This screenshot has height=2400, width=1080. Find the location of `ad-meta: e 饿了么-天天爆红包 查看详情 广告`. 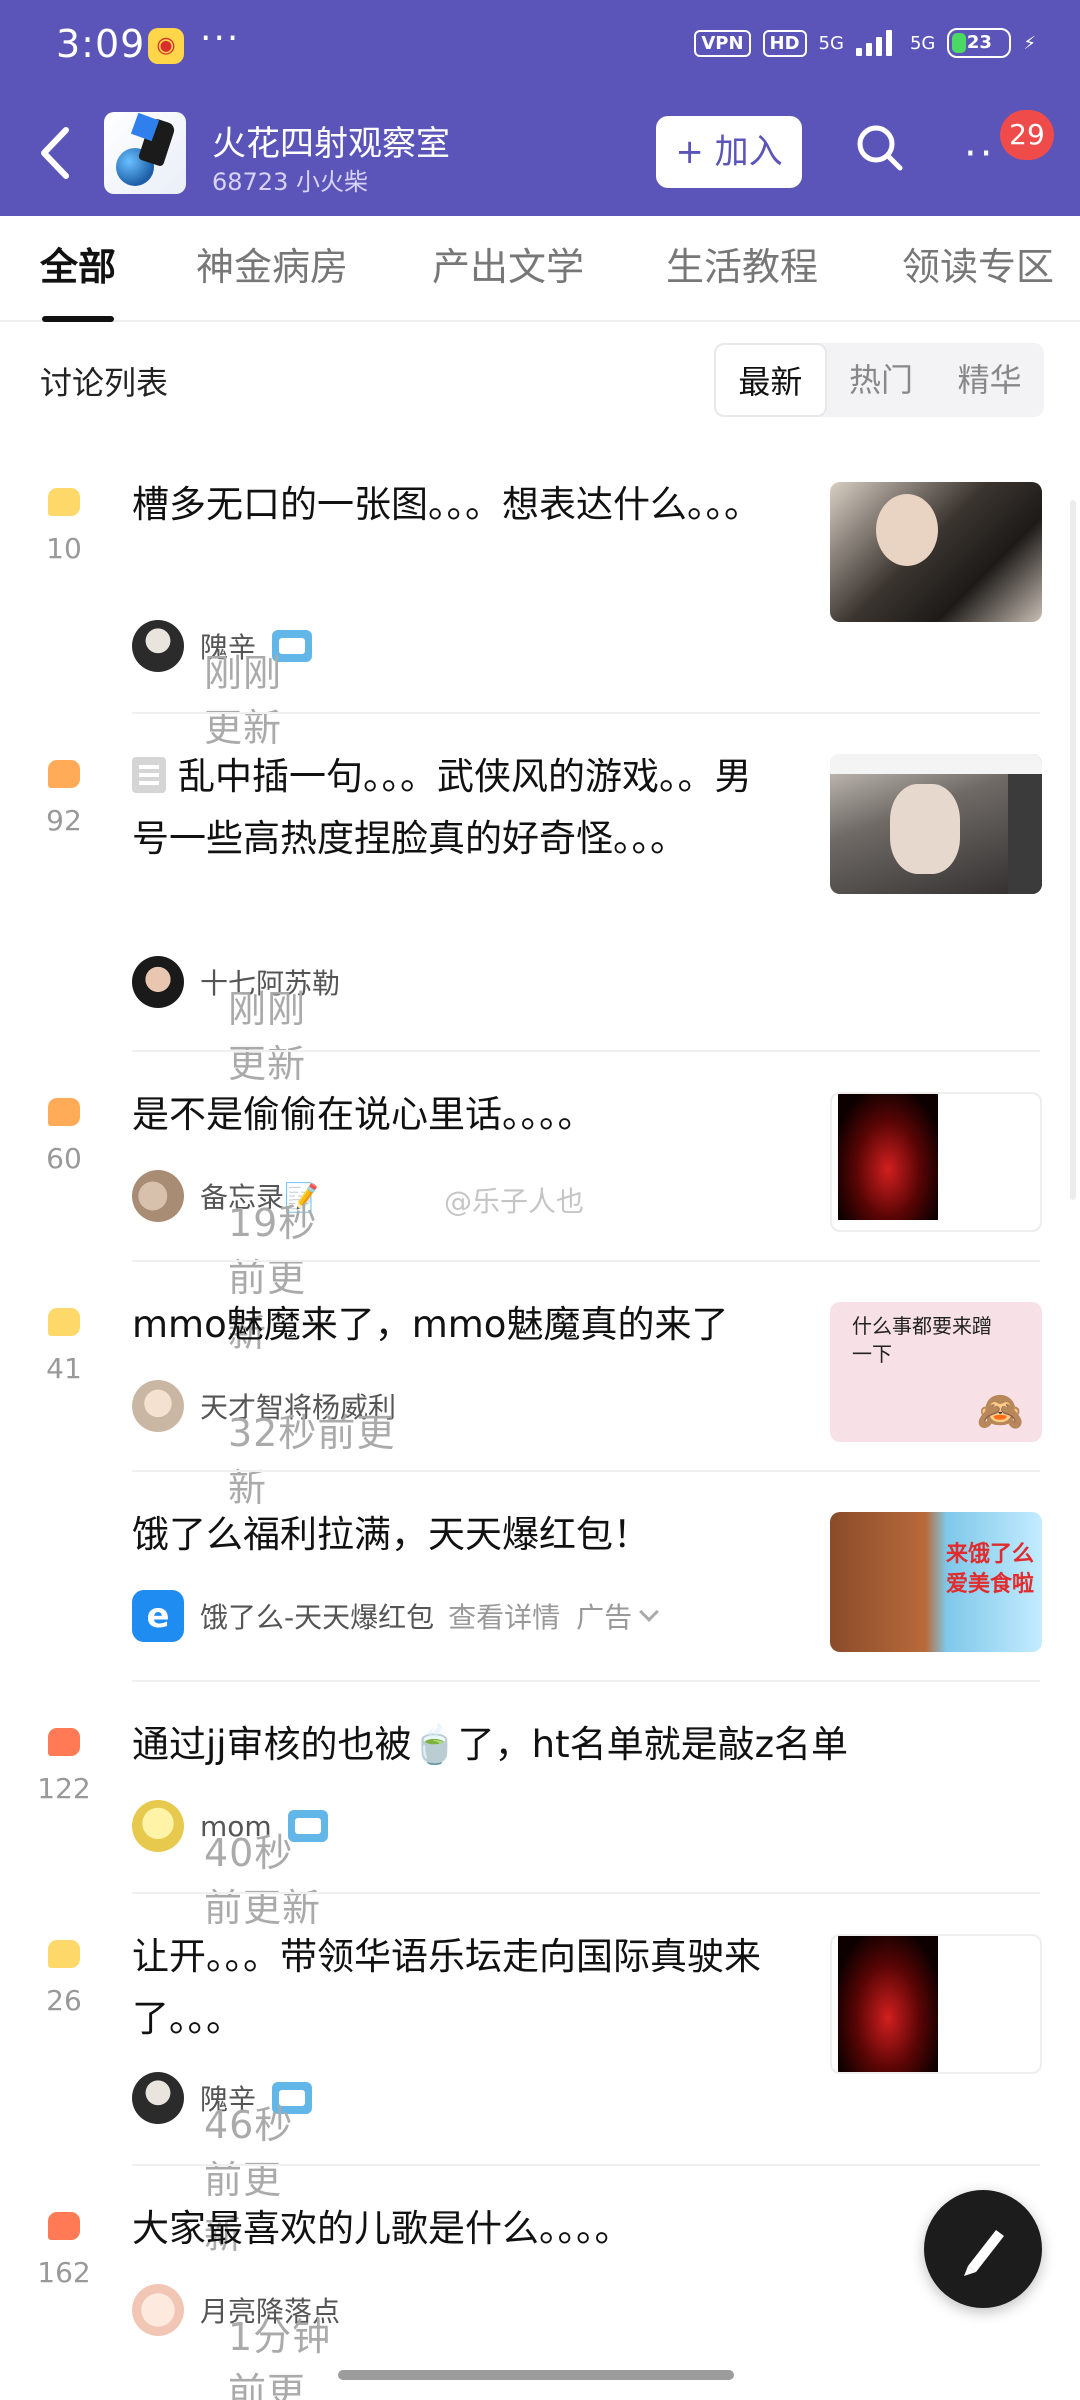

ad-meta: e 饿了么-天天爆红包 查看详情 广告 is located at coordinates (396, 1616).